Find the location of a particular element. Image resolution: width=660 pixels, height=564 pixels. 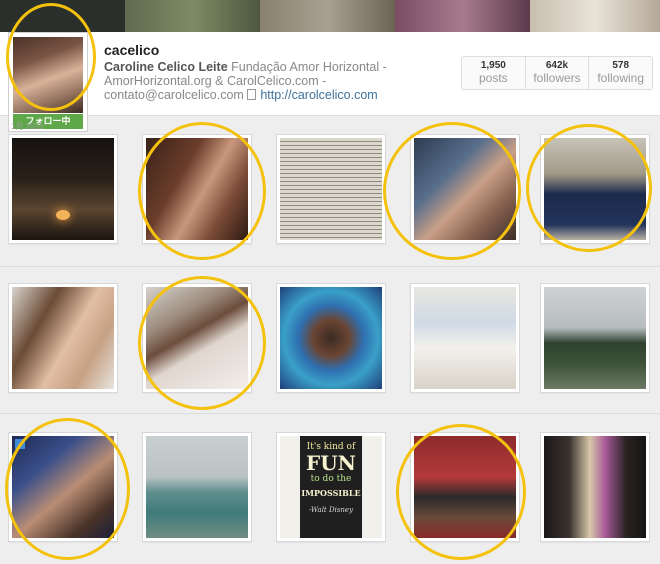

post-restaurant-night is located at coordinates (63, 189).